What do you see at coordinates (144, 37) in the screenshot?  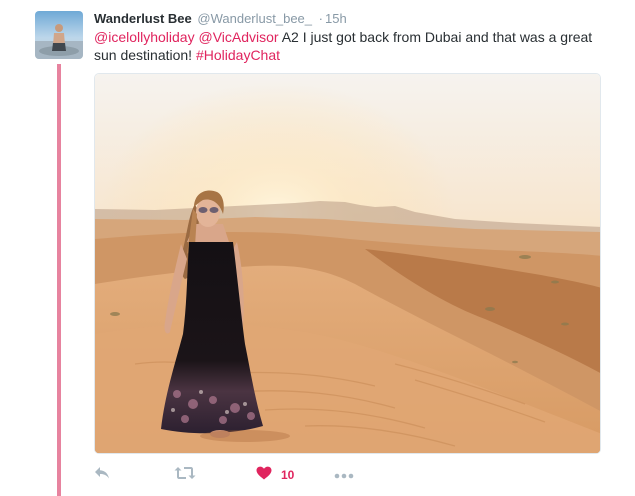 I see `mention-link: @icelollyholiday` at bounding box center [144, 37].